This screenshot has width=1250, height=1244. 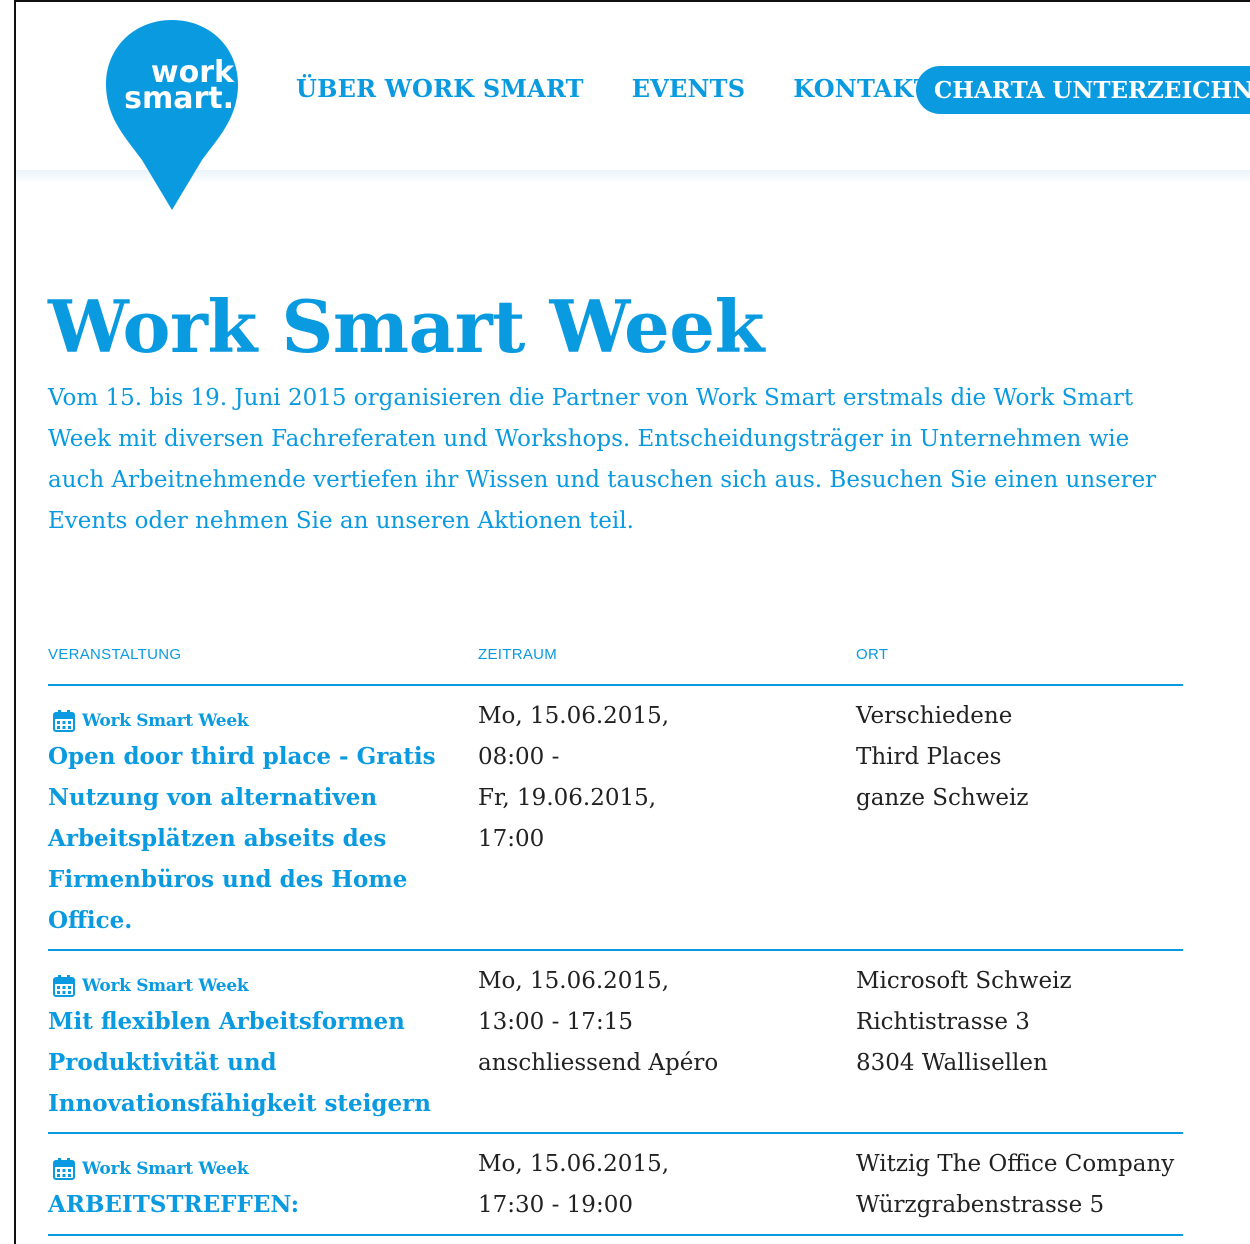 I want to click on nav-link-events: EVENTS, so click(x=689, y=88).